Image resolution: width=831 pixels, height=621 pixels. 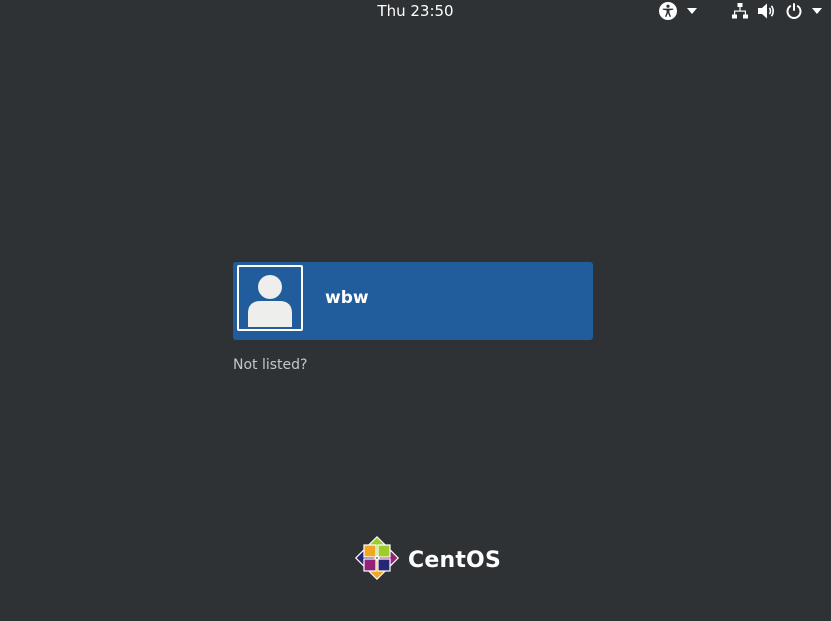 I want to click on accessibility-icon, so click(x=668, y=11).